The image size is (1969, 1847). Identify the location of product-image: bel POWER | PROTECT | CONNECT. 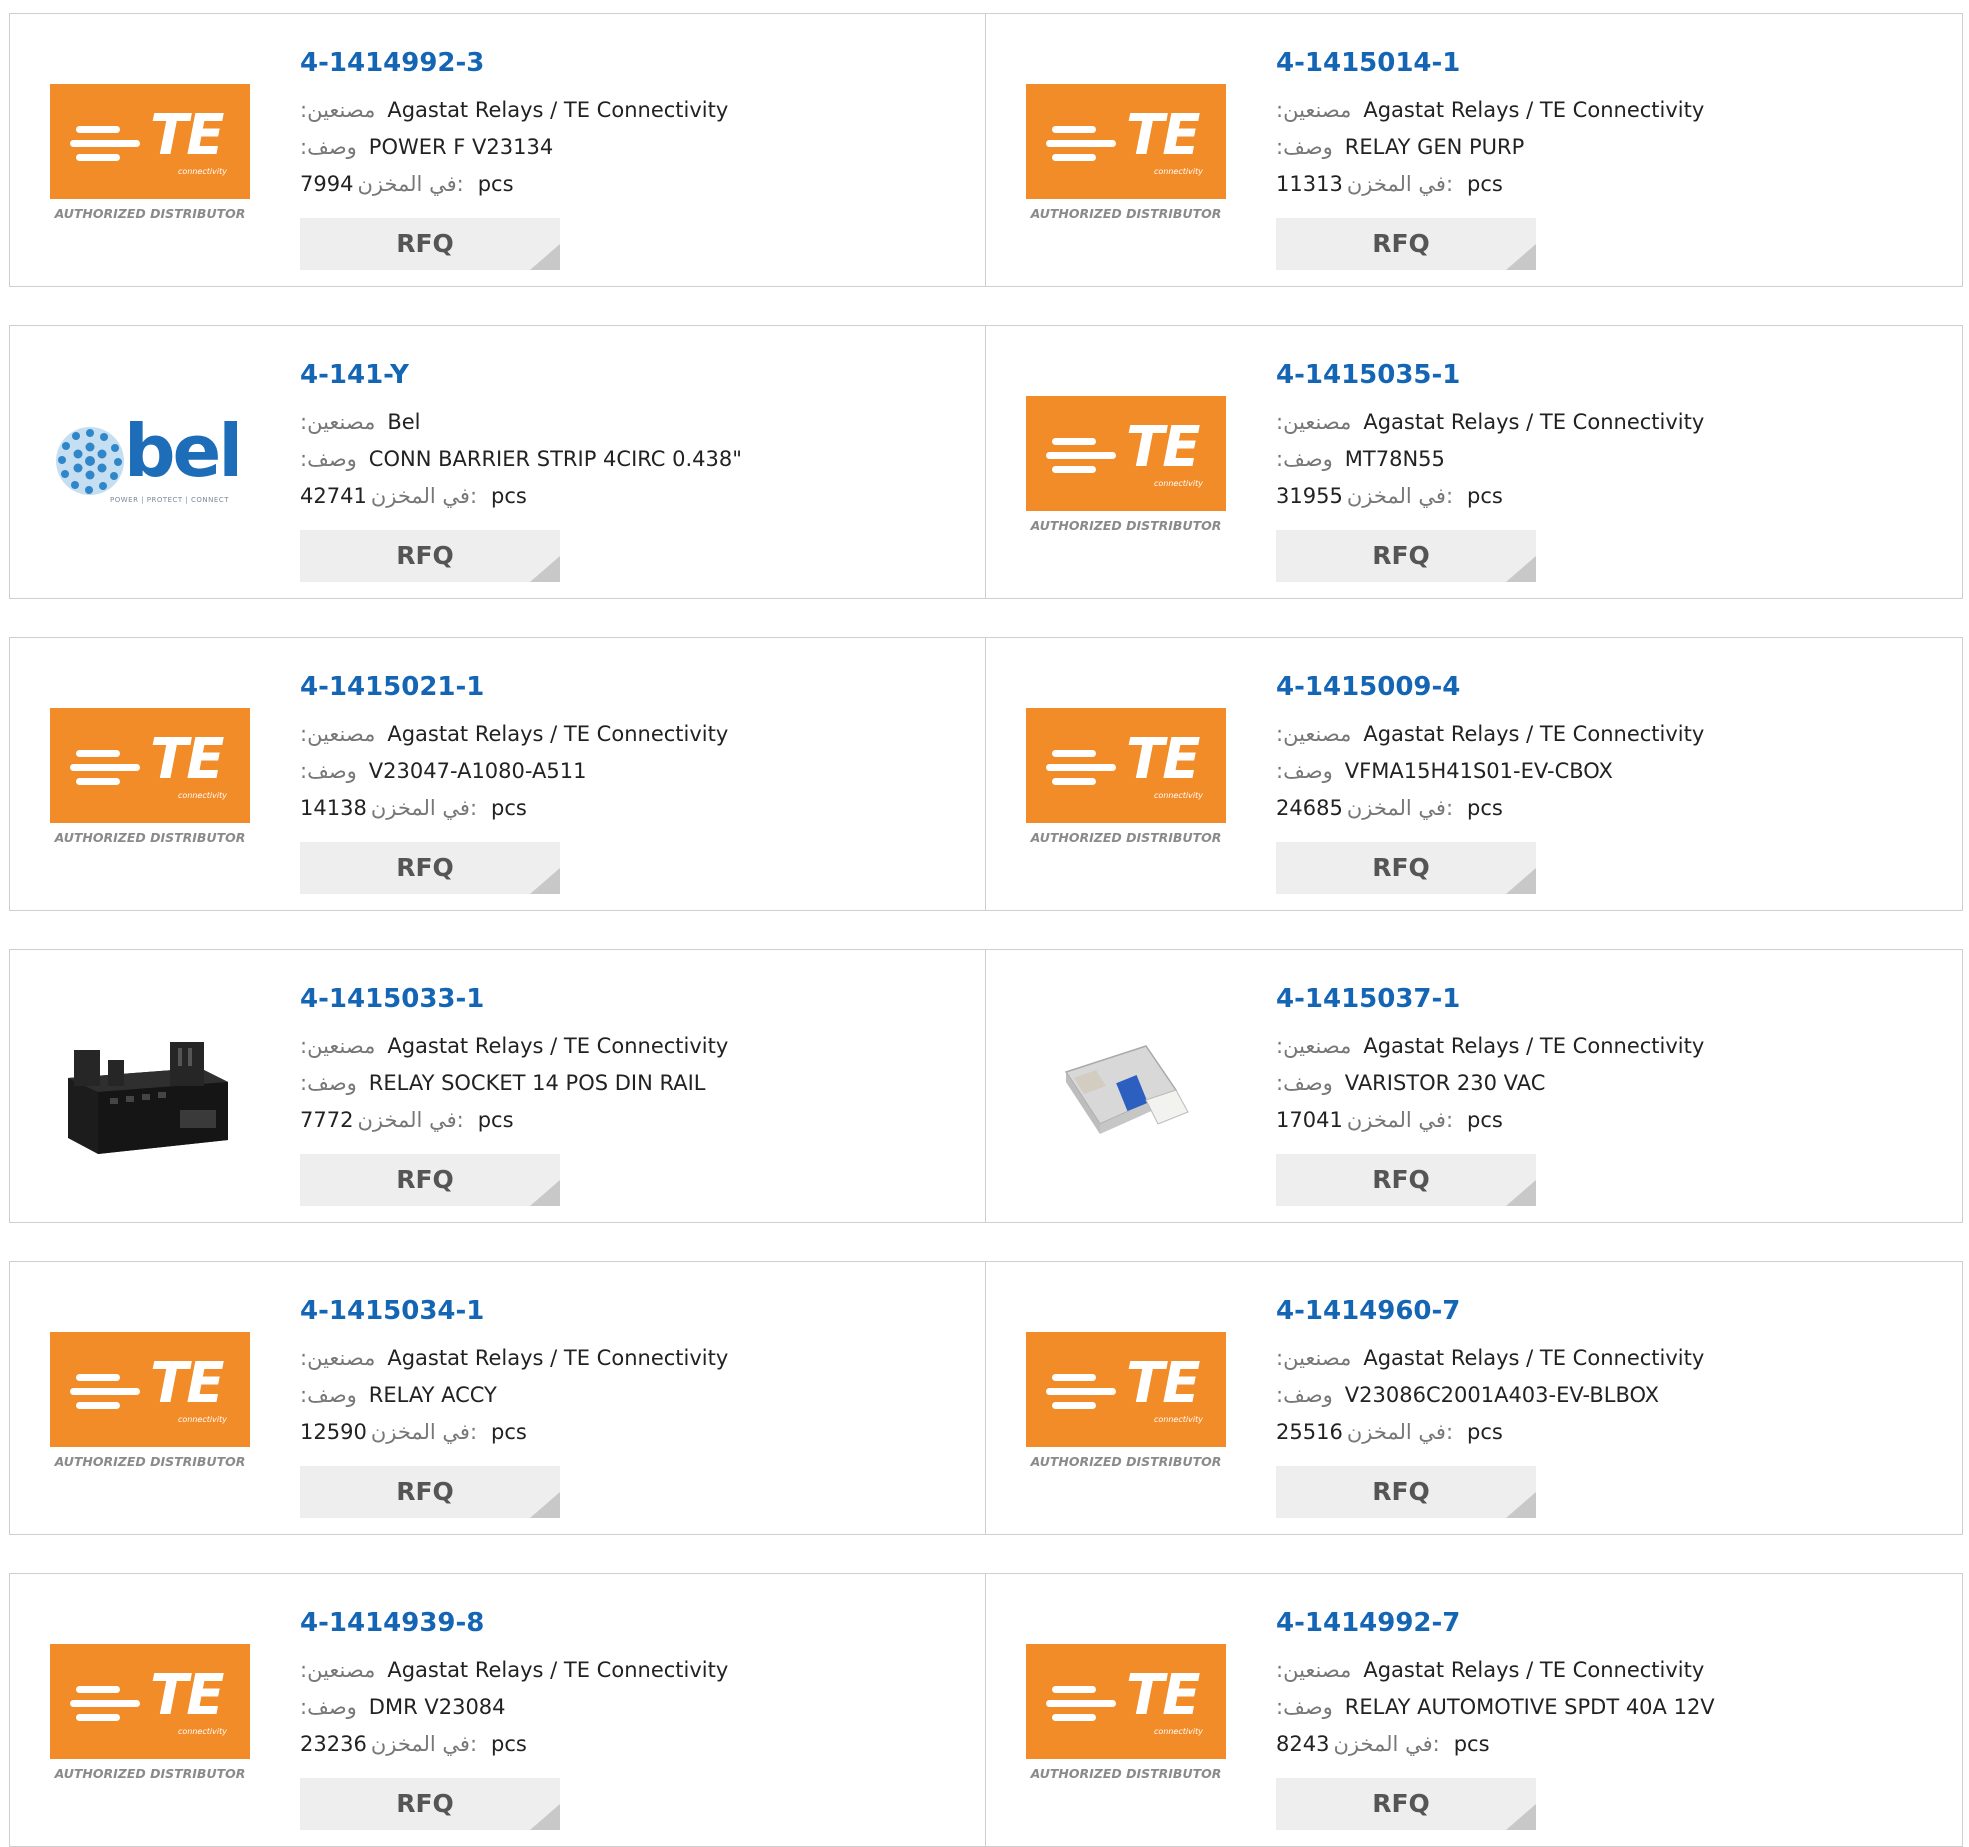
(150, 464).